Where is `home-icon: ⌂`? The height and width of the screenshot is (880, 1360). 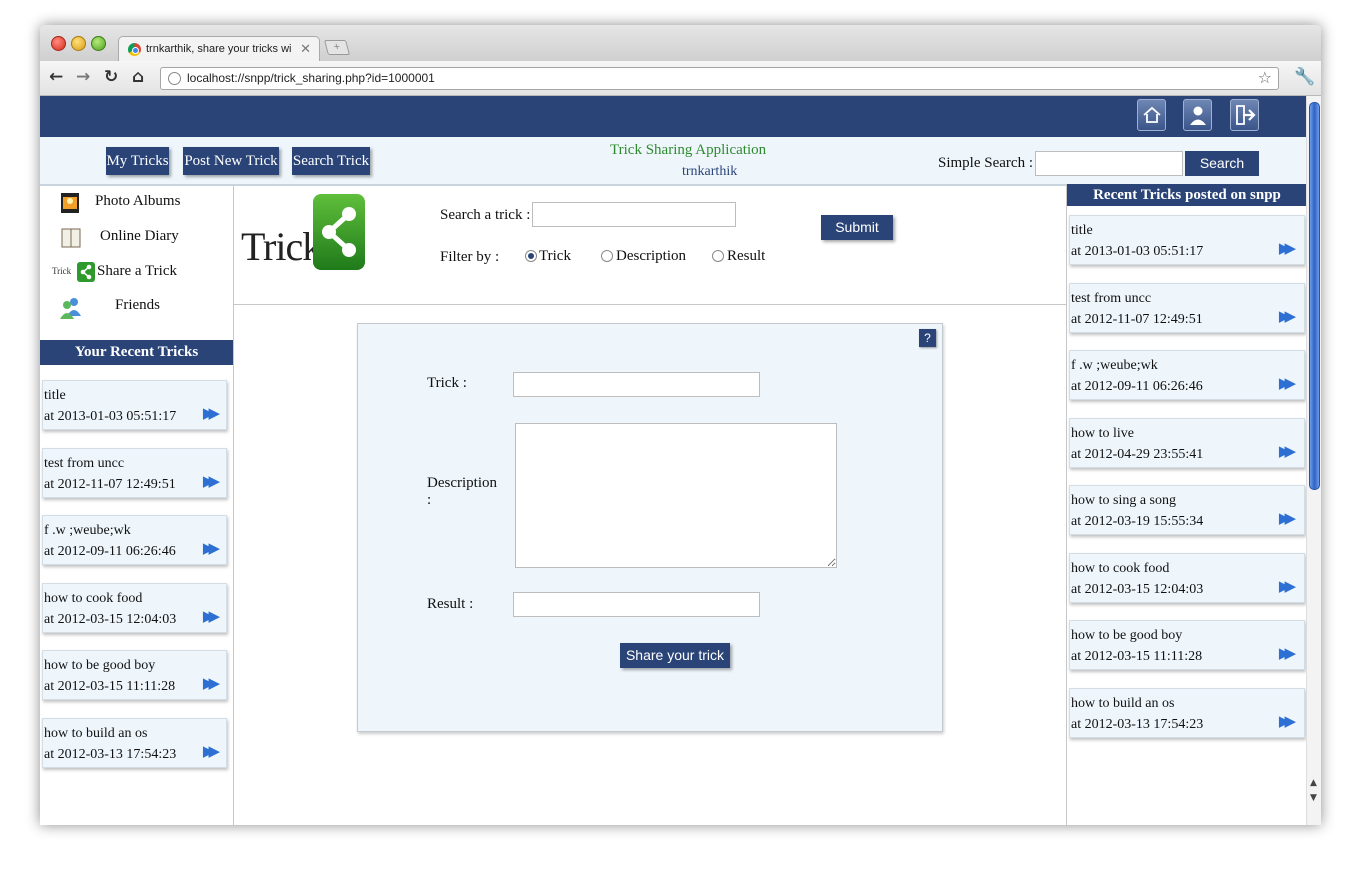
home-icon: ⌂ is located at coordinates (138, 77).